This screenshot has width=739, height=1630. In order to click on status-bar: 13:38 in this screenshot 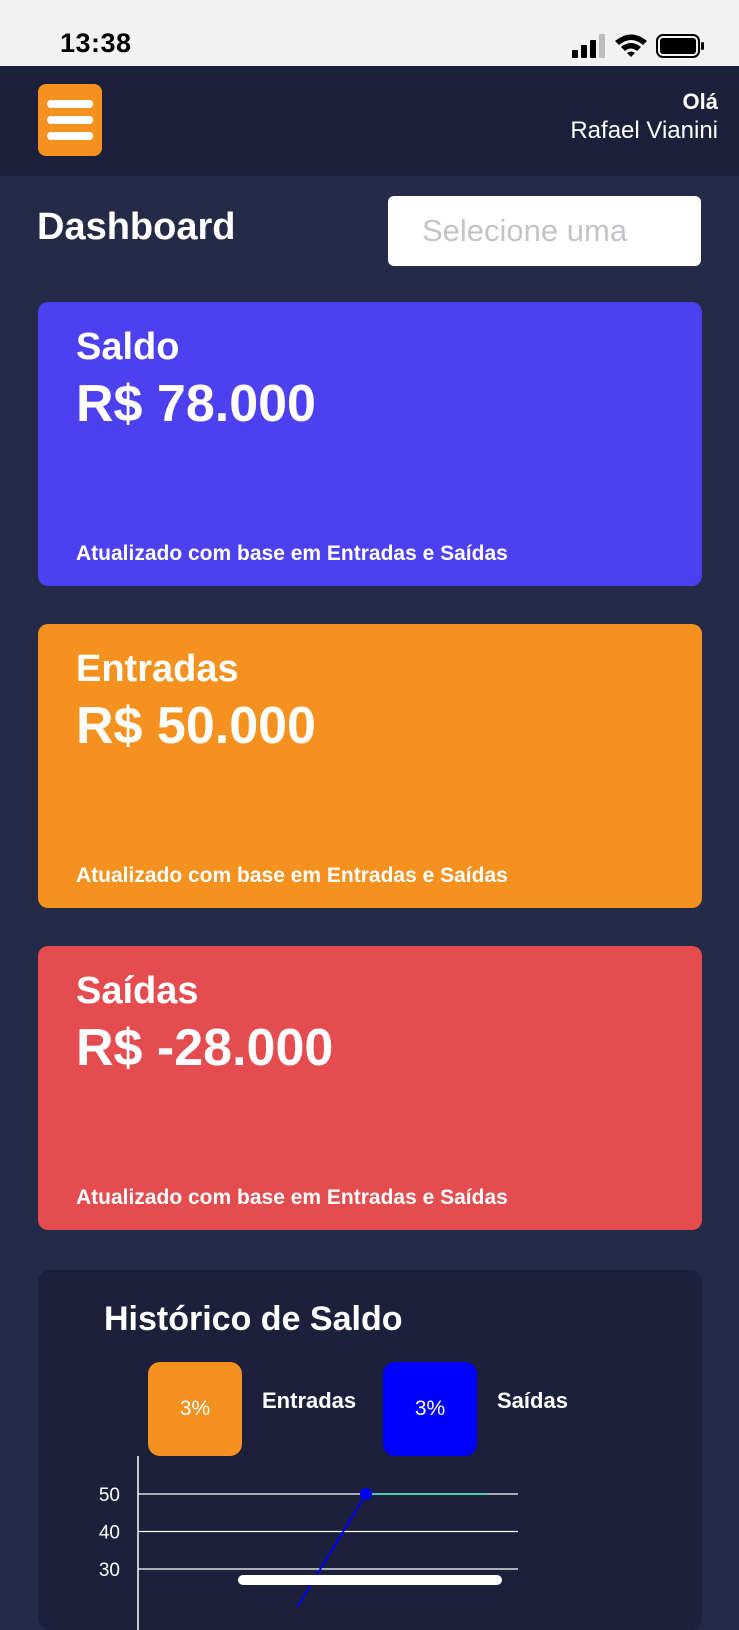, I will do `click(369, 33)`.